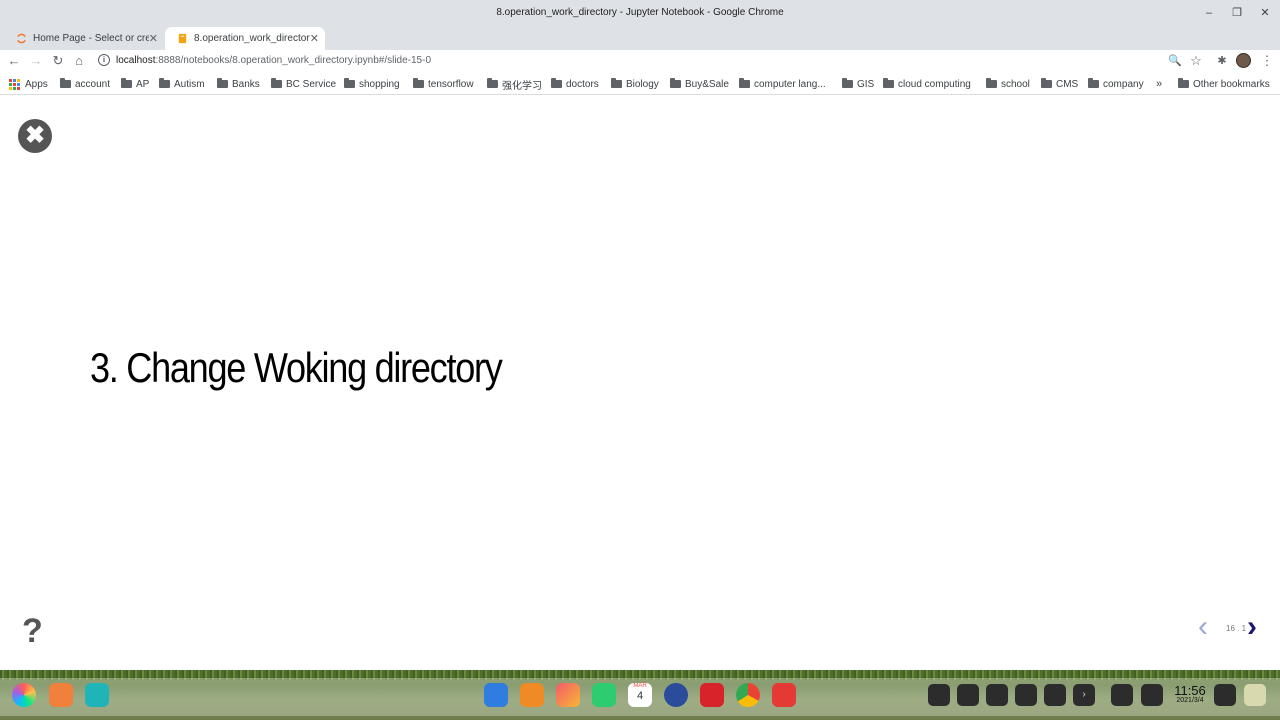  Describe the element at coordinates (1084, 695) in the screenshot. I see `tray-expand-icon: ›` at that location.